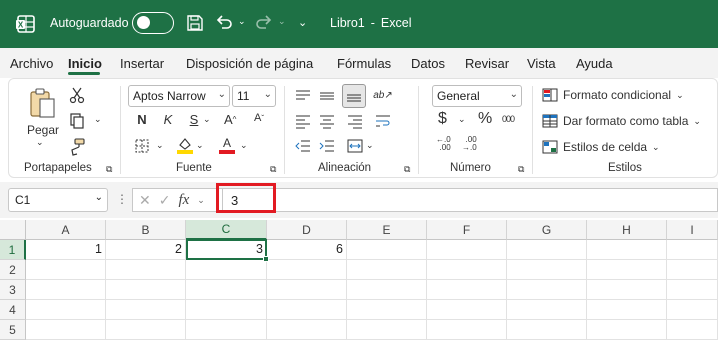  I want to click on cell-a3, so click(66, 290).